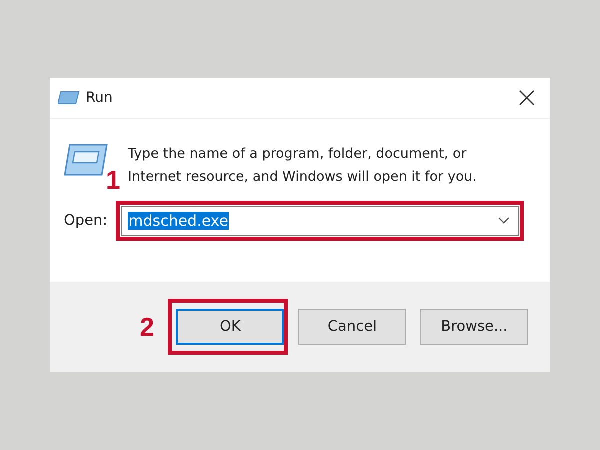 The width and height of the screenshot is (600, 450). I want to click on input-value: mdsched.exe, so click(179, 221).